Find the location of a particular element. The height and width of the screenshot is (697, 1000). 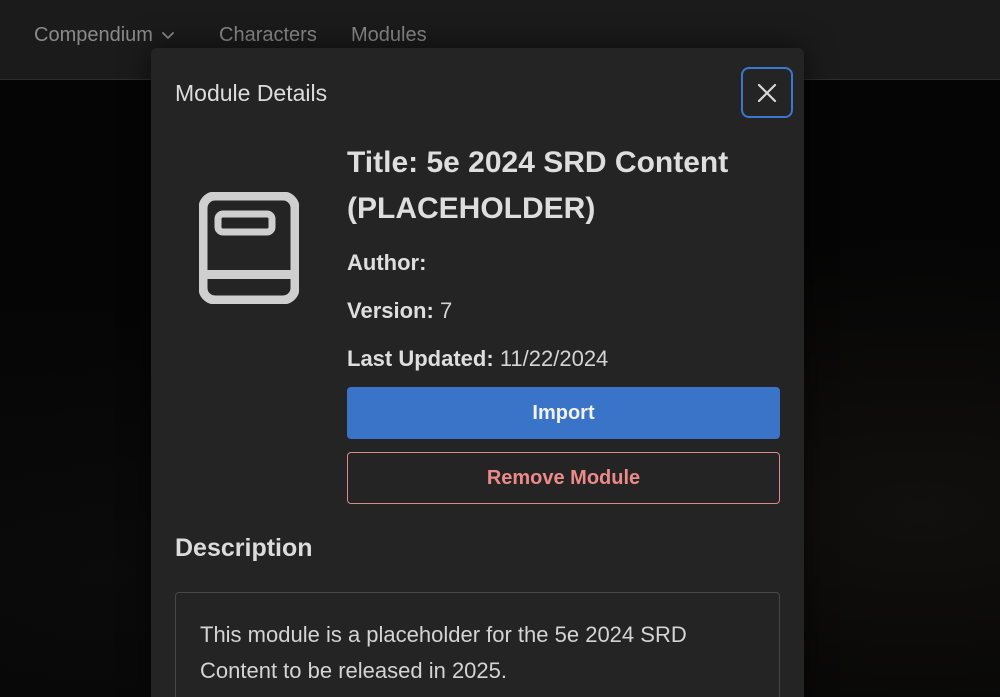

nav-modules-link: Modules is located at coordinates (389, 35).